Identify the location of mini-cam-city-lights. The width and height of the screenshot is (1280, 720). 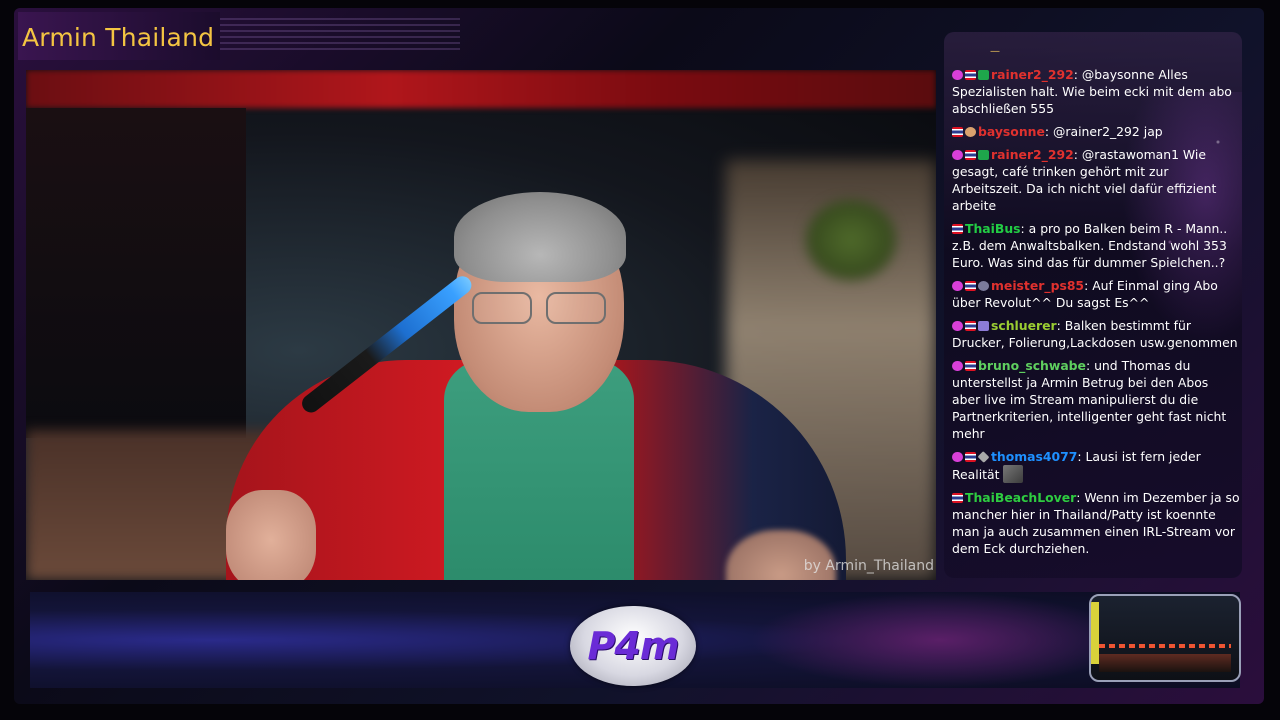
(1165, 646).